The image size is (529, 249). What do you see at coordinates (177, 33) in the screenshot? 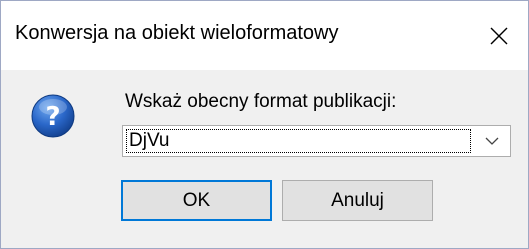
I see `window-title: Konwersja na obiekt wieloformatowy` at bounding box center [177, 33].